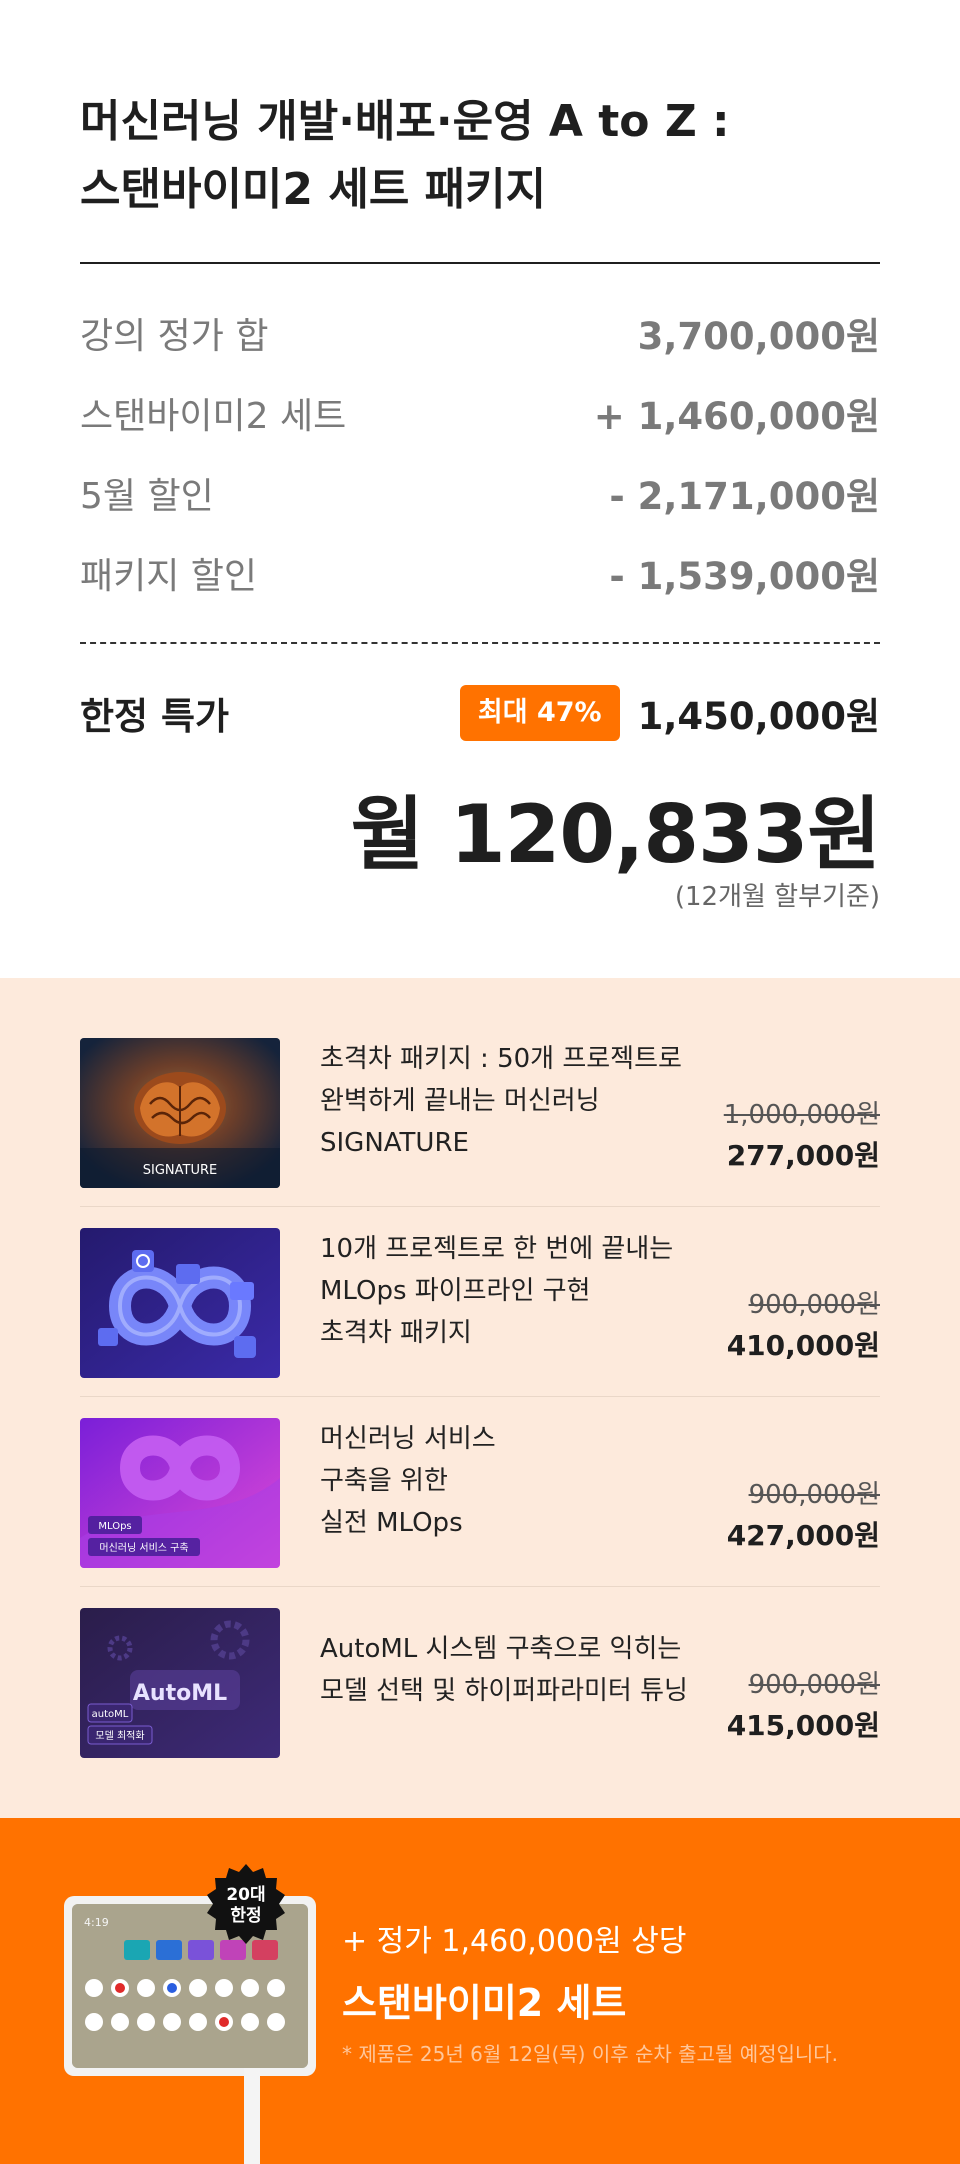 Image resolution: width=960 pixels, height=2164 pixels. Describe the element at coordinates (110, 1714) in the screenshot. I see `thumbnail-tag: autoML` at that location.